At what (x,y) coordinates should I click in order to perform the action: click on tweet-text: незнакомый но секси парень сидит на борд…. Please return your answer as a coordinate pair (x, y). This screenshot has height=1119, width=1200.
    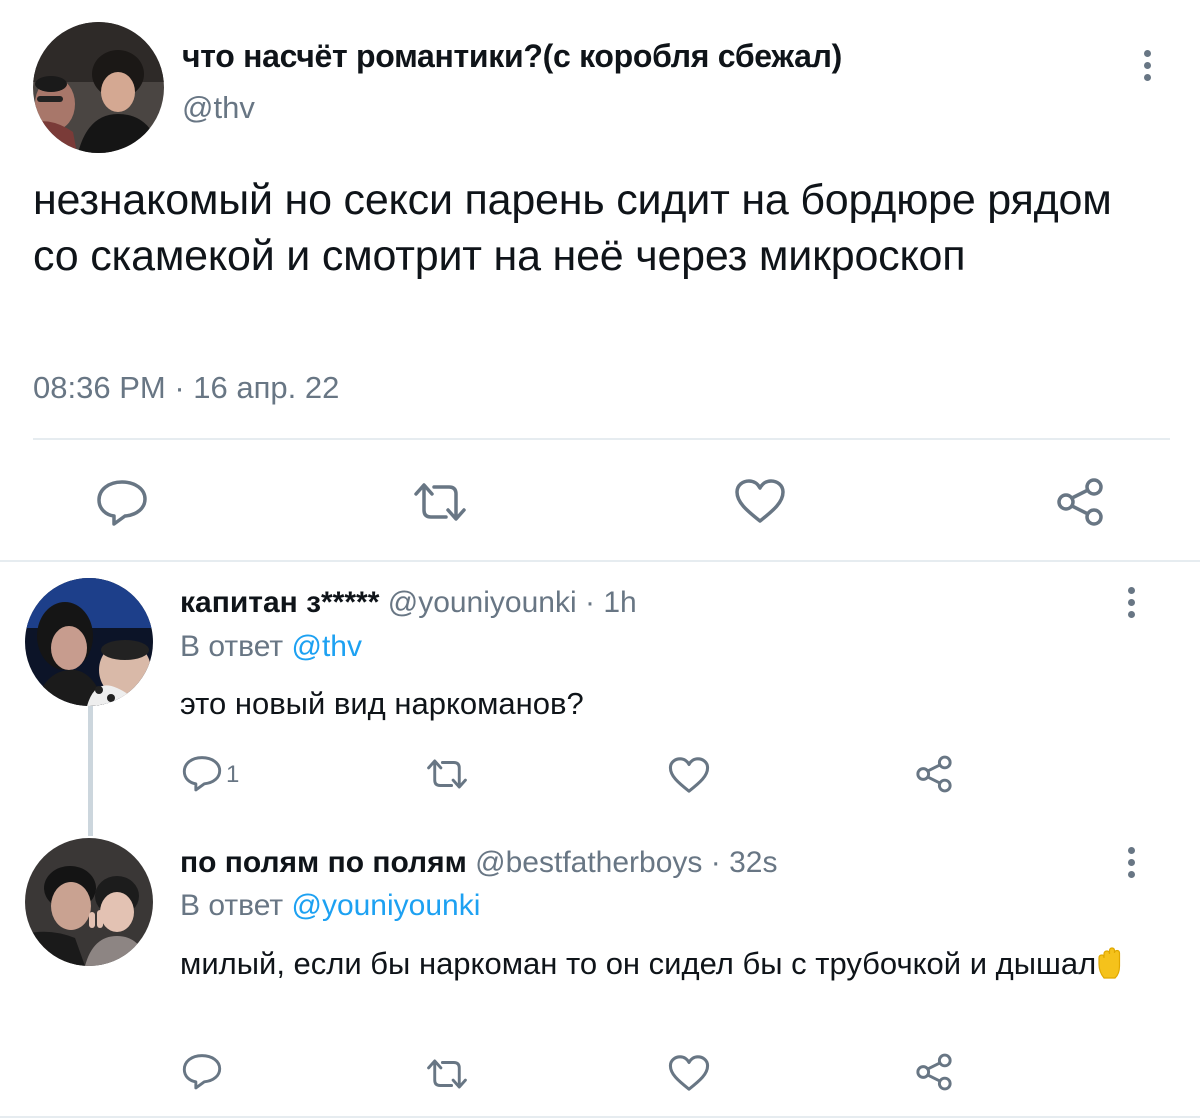
    Looking at the image, I should click on (572, 228).